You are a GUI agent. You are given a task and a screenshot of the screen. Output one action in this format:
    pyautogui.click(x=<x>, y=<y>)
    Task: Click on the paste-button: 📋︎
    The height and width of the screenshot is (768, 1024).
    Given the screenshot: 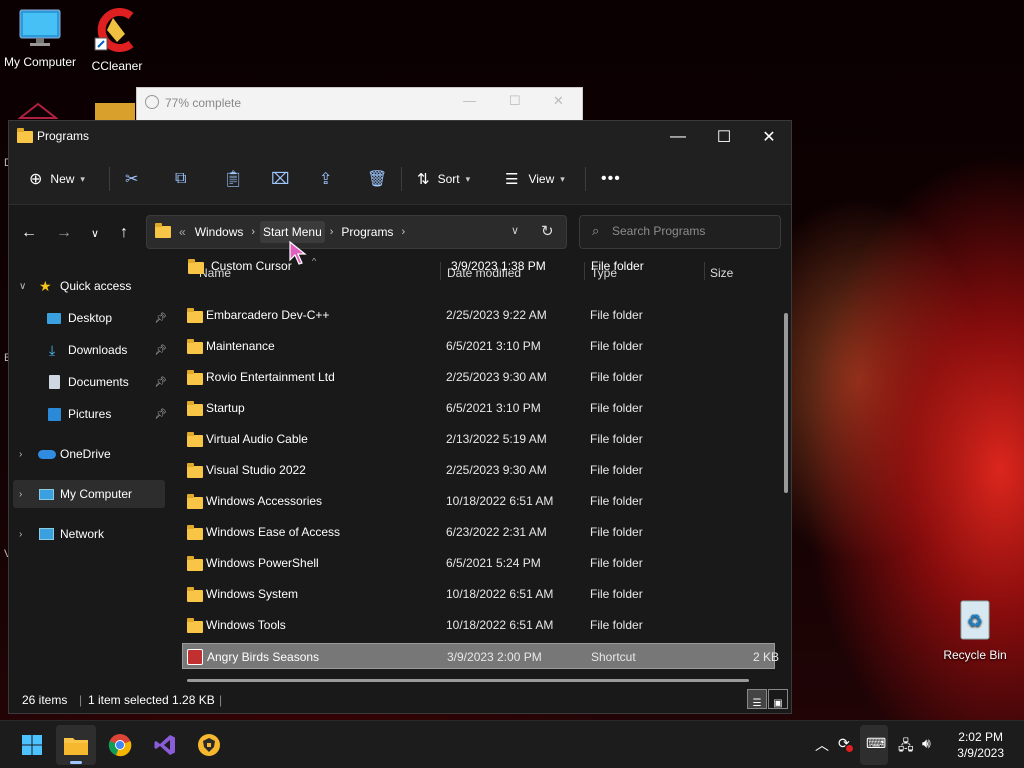 What is the action you would take?
    pyautogui.click(x=233, y=179)
    